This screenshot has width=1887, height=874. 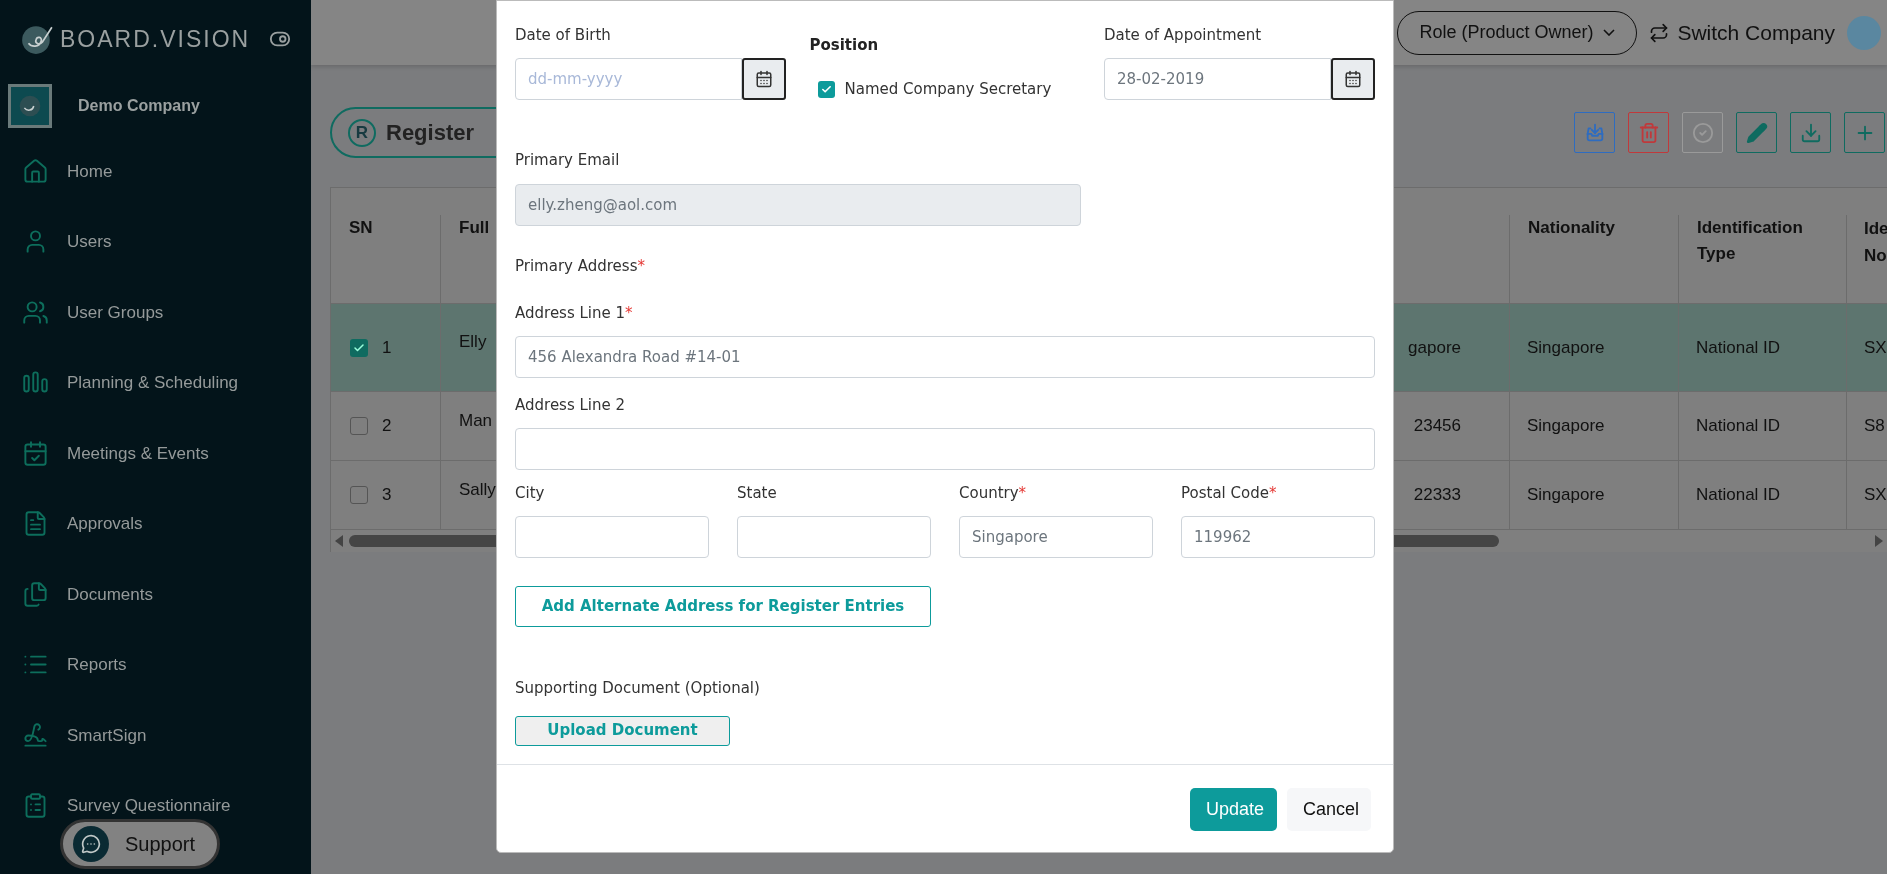 What do you see at coordinates (948, 89) in the screenshot?
I see `checkbox-label: Named Company Secretary` at bounding box center [948, 89].